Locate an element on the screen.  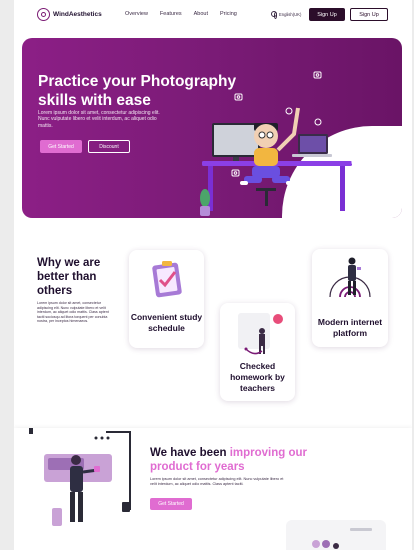
brand-name: WindAesthetics is located at coordinates (77, 14).